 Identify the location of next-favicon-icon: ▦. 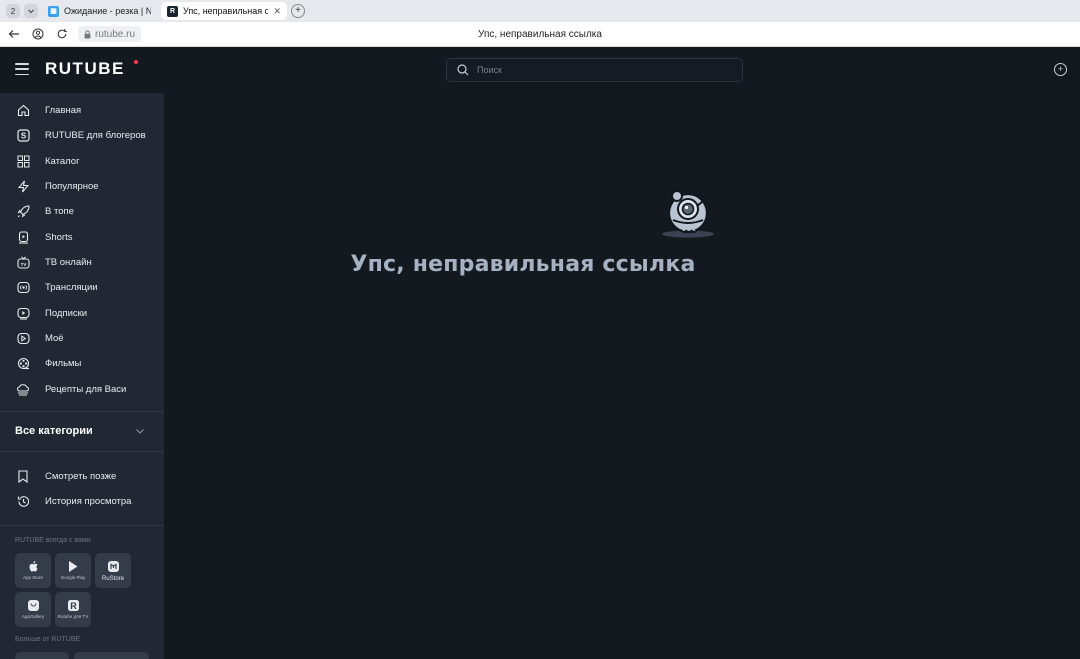
(53, 11).